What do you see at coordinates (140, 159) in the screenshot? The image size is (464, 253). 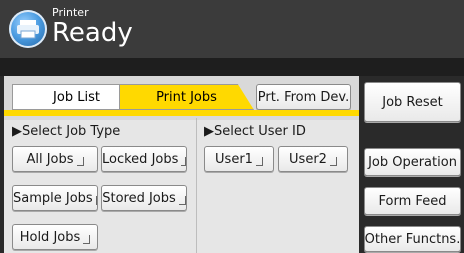 I see `button-label: Locked Jobs` at bounding box center [140, 159].